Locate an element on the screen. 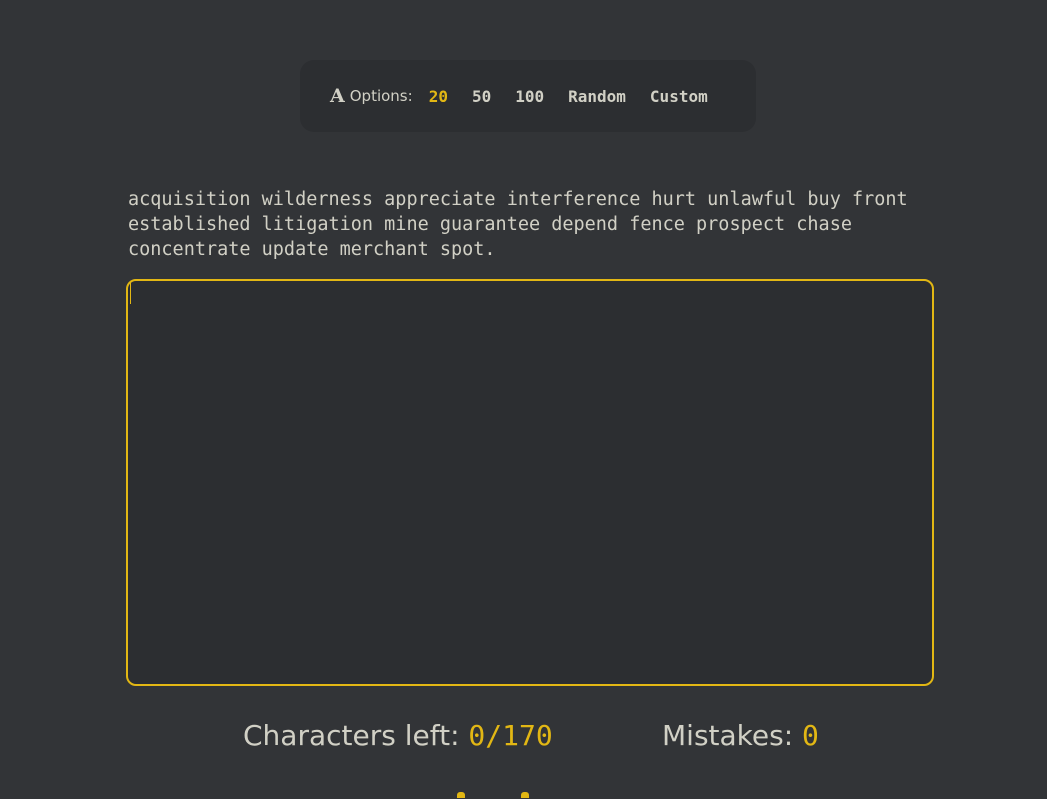  font-icon: A is located at coordinates (337, 96).